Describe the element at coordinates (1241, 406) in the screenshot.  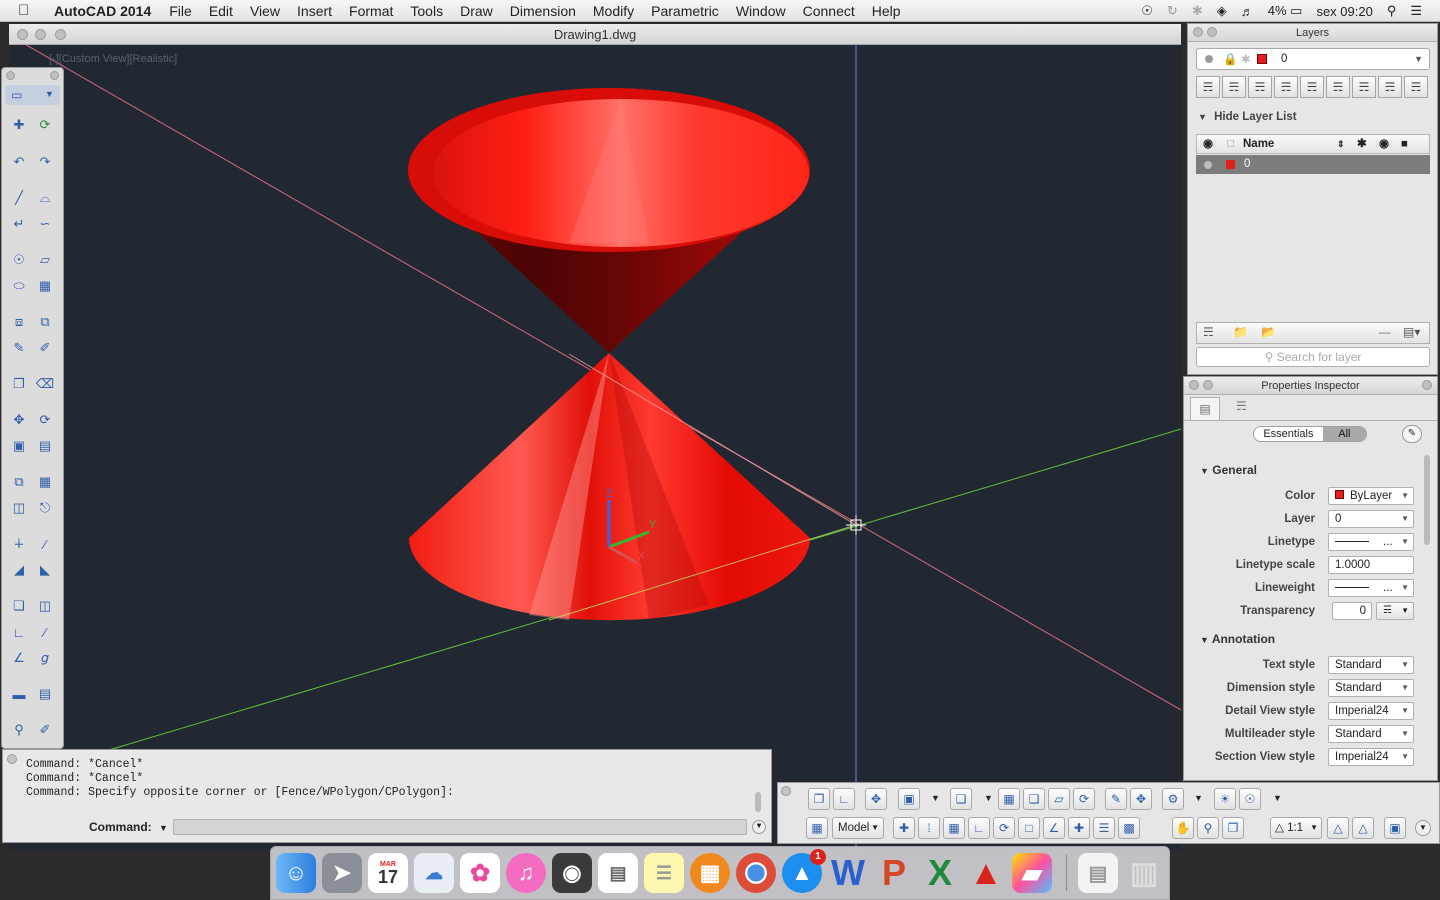
I see `layer-properties-tab: ☴` at that location.